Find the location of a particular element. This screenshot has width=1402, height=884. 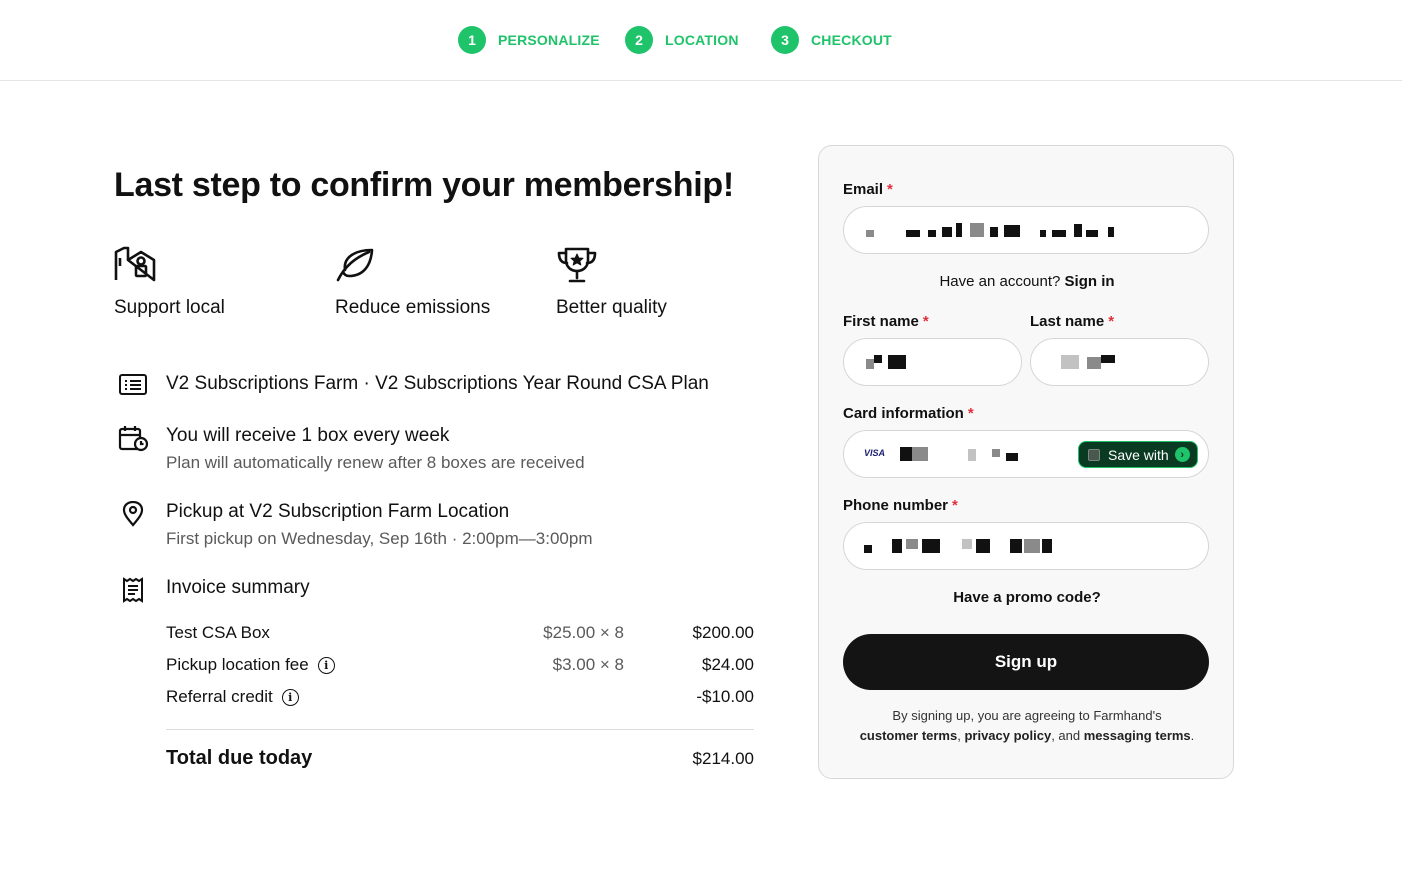

first-name-field is located at coordinates (932, 362).